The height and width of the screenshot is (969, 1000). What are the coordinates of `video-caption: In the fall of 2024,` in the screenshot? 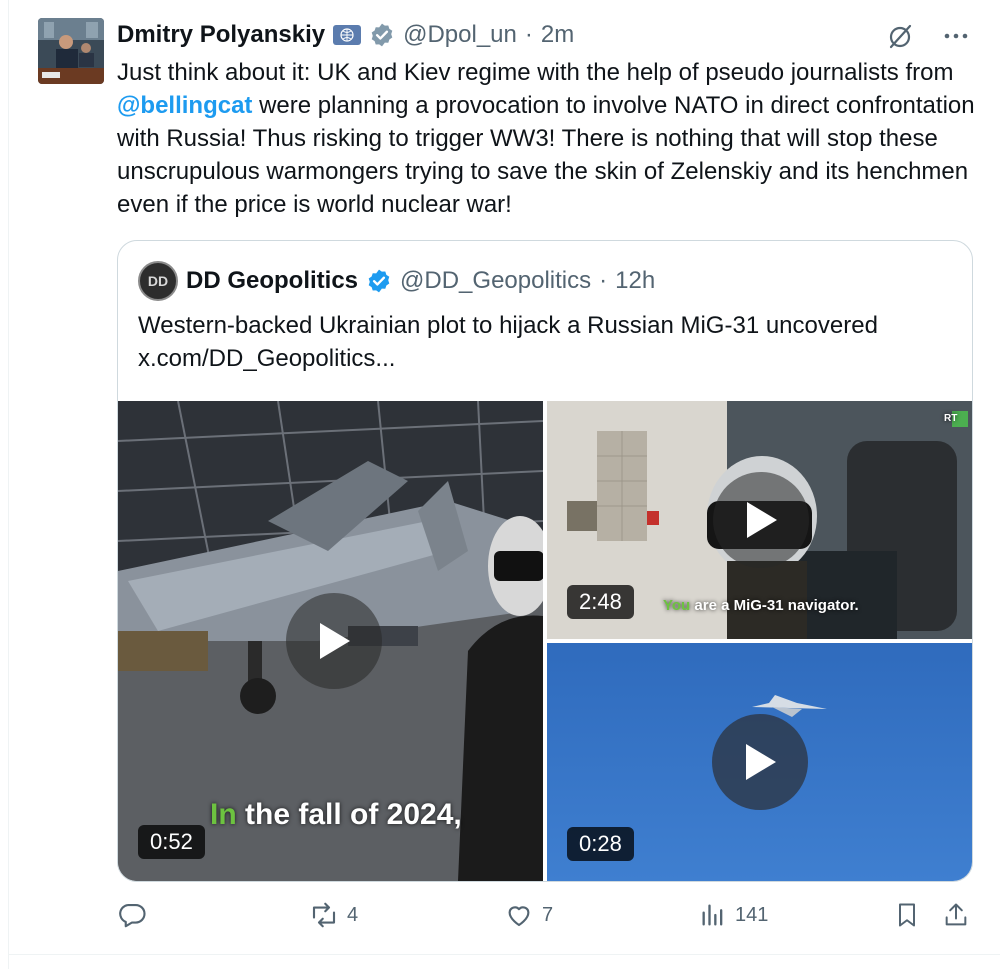 It's located at (336, 815).